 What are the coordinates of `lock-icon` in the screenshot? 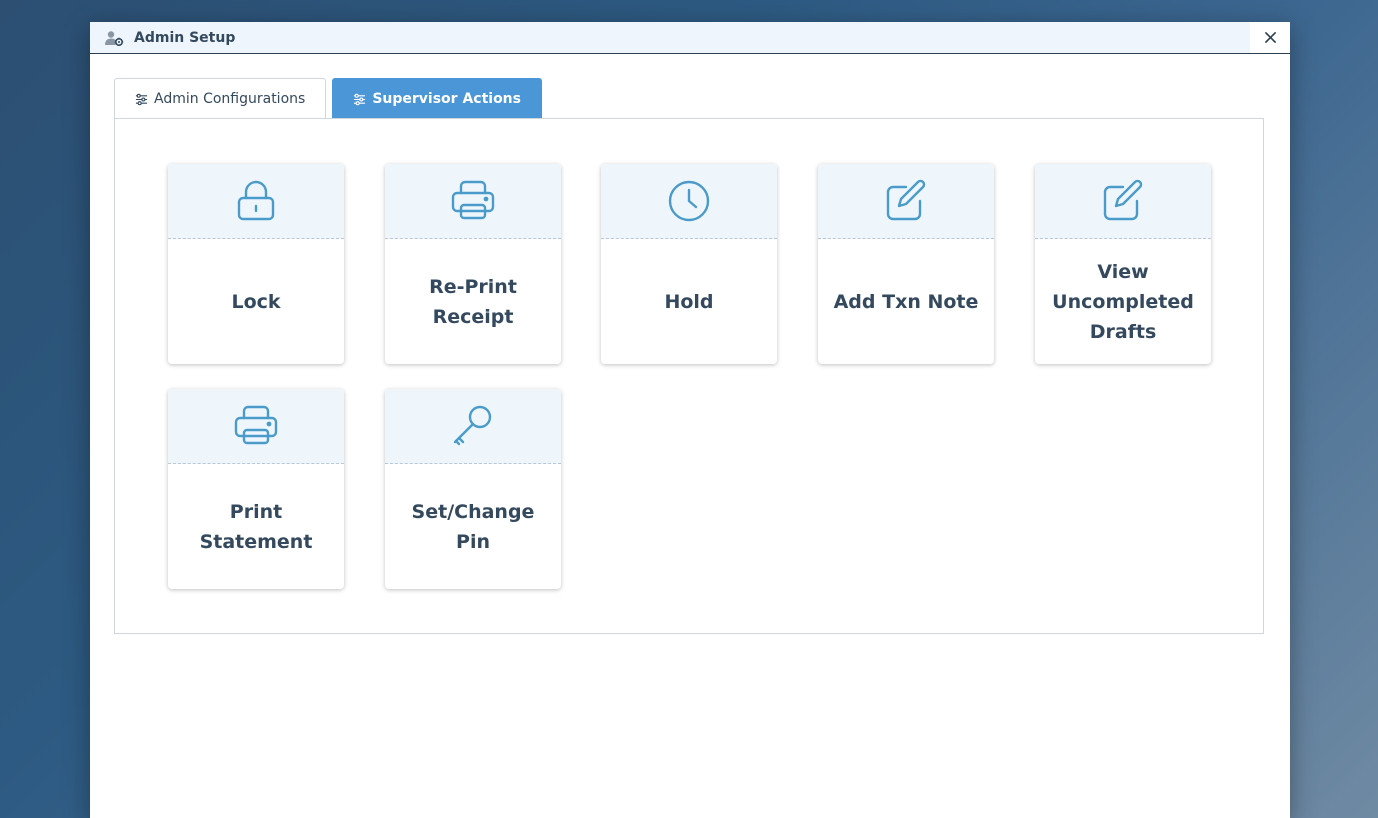 It's located at (256, 200).